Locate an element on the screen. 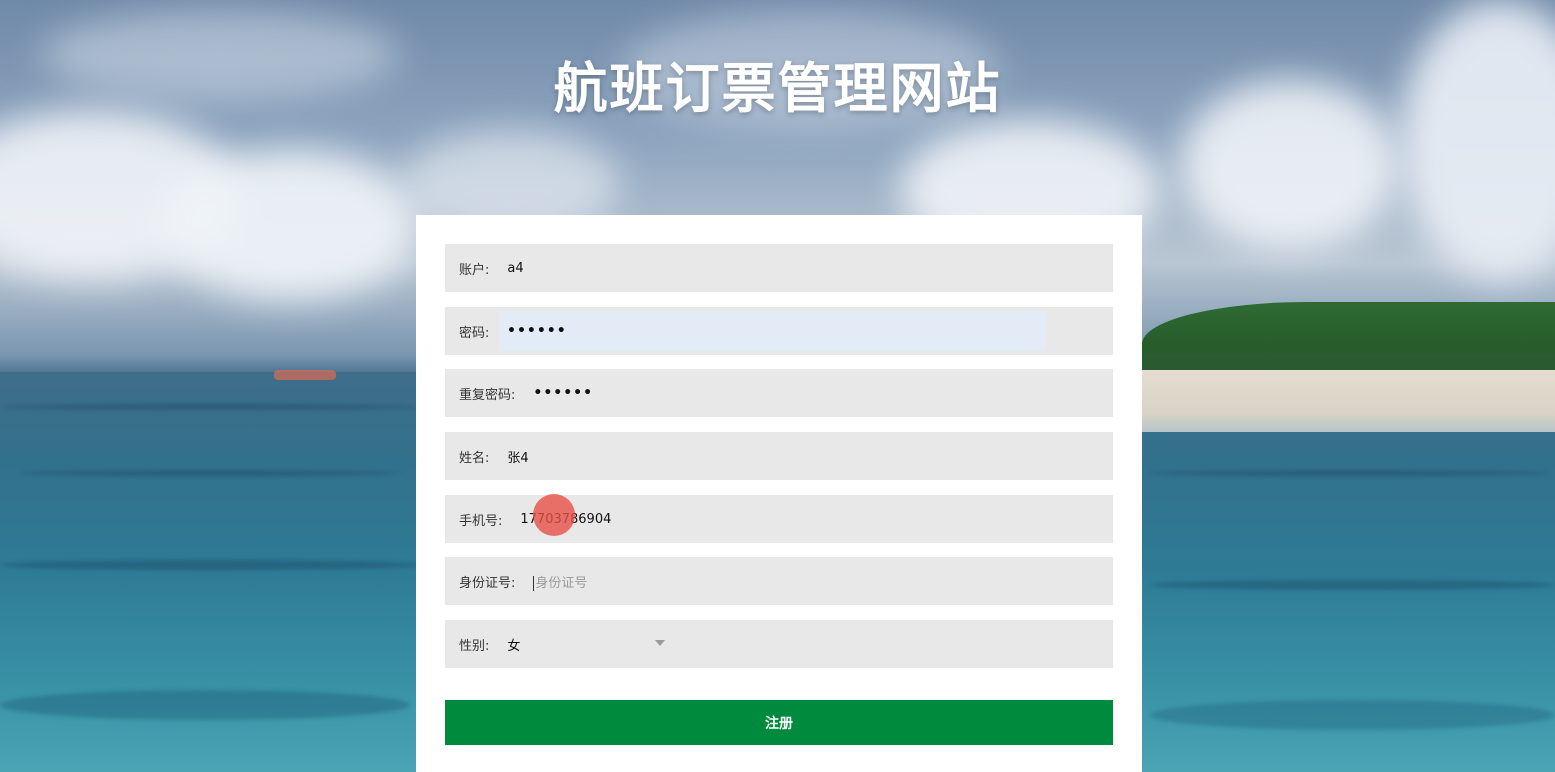 This screenshot has height=772, width=1555. password-field: 密码: •••••• is located at coordinates (779, 331).